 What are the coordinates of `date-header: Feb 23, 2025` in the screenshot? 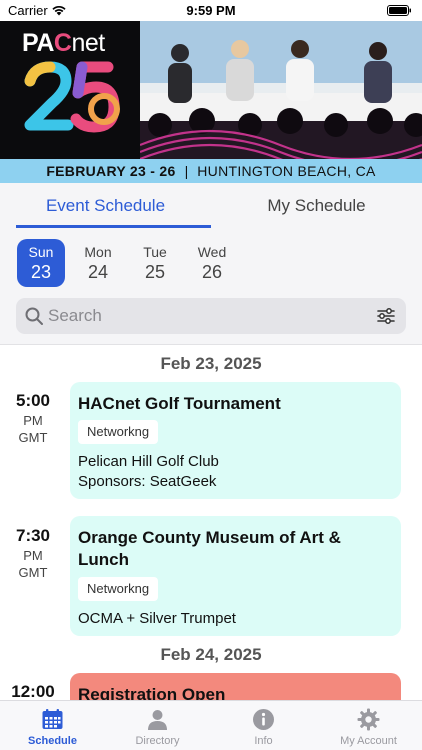 It's located at (211, 363).